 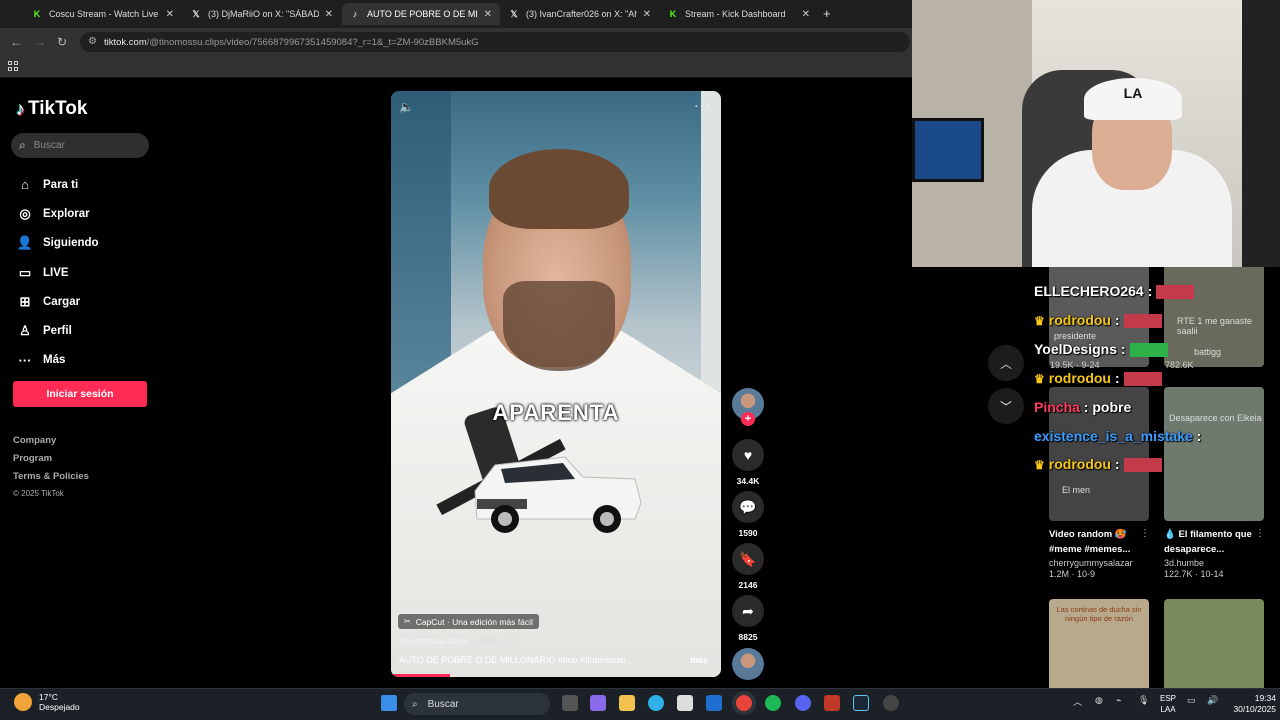 What do you see at coordinates (92, 41) in the screenshot?
I see `site-info-icon: ⚙` at bounding box center [92, 41].